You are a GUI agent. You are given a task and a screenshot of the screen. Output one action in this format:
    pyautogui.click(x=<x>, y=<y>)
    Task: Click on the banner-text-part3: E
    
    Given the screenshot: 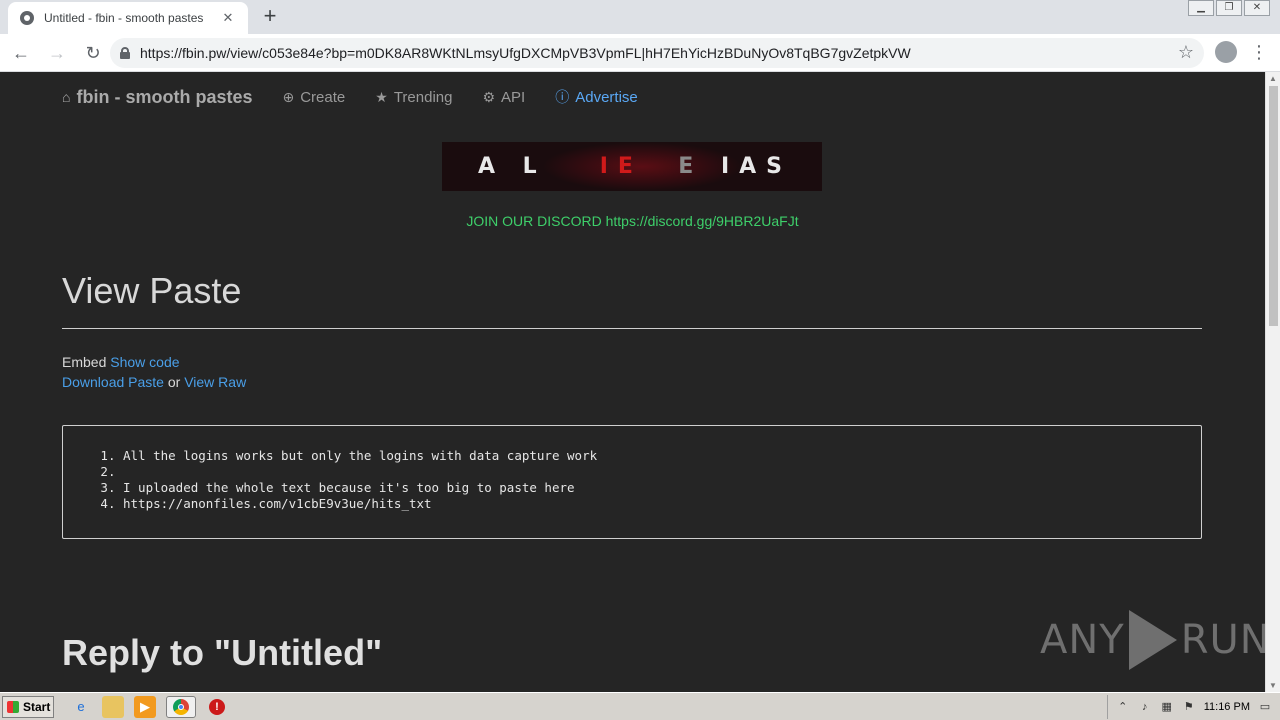 What is the action you would take?
    pyautogui.click(x=699, y=166)
    